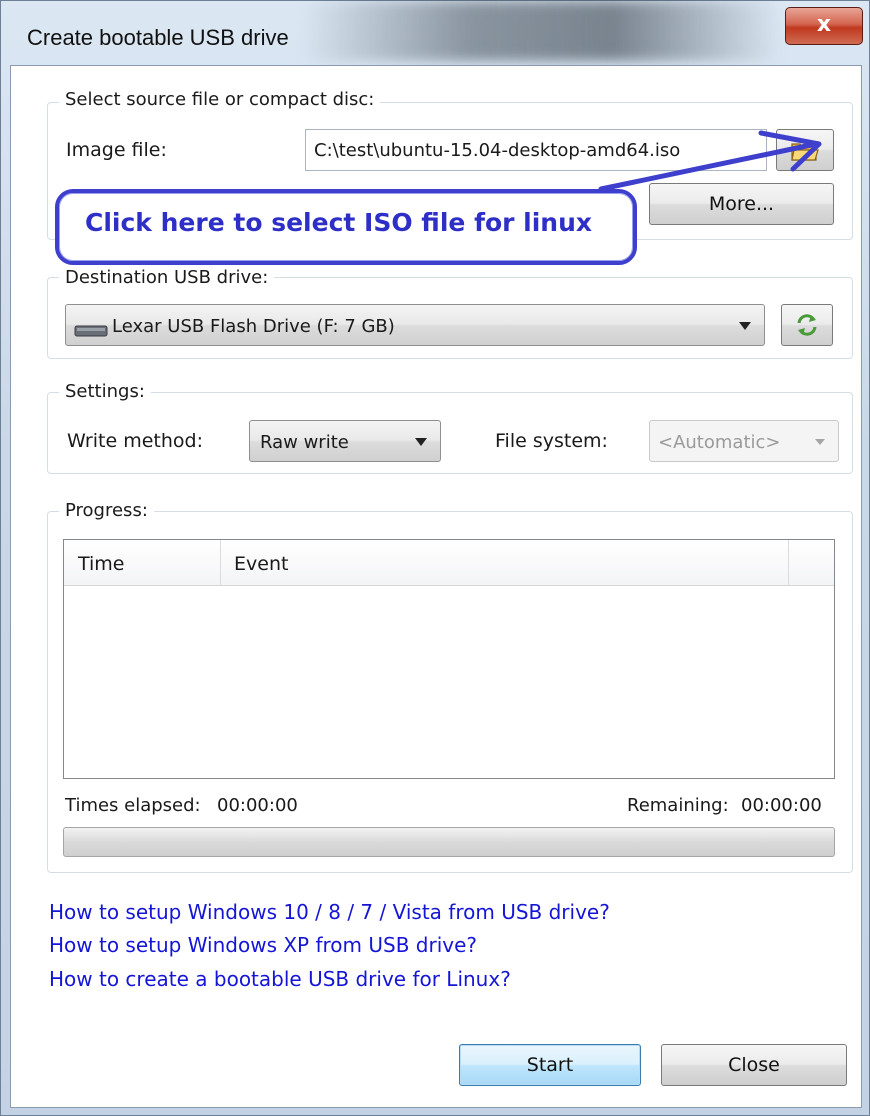 This screenshot has width=870, height=1116. I want to click on annotation-arrow, so click(710, 161).